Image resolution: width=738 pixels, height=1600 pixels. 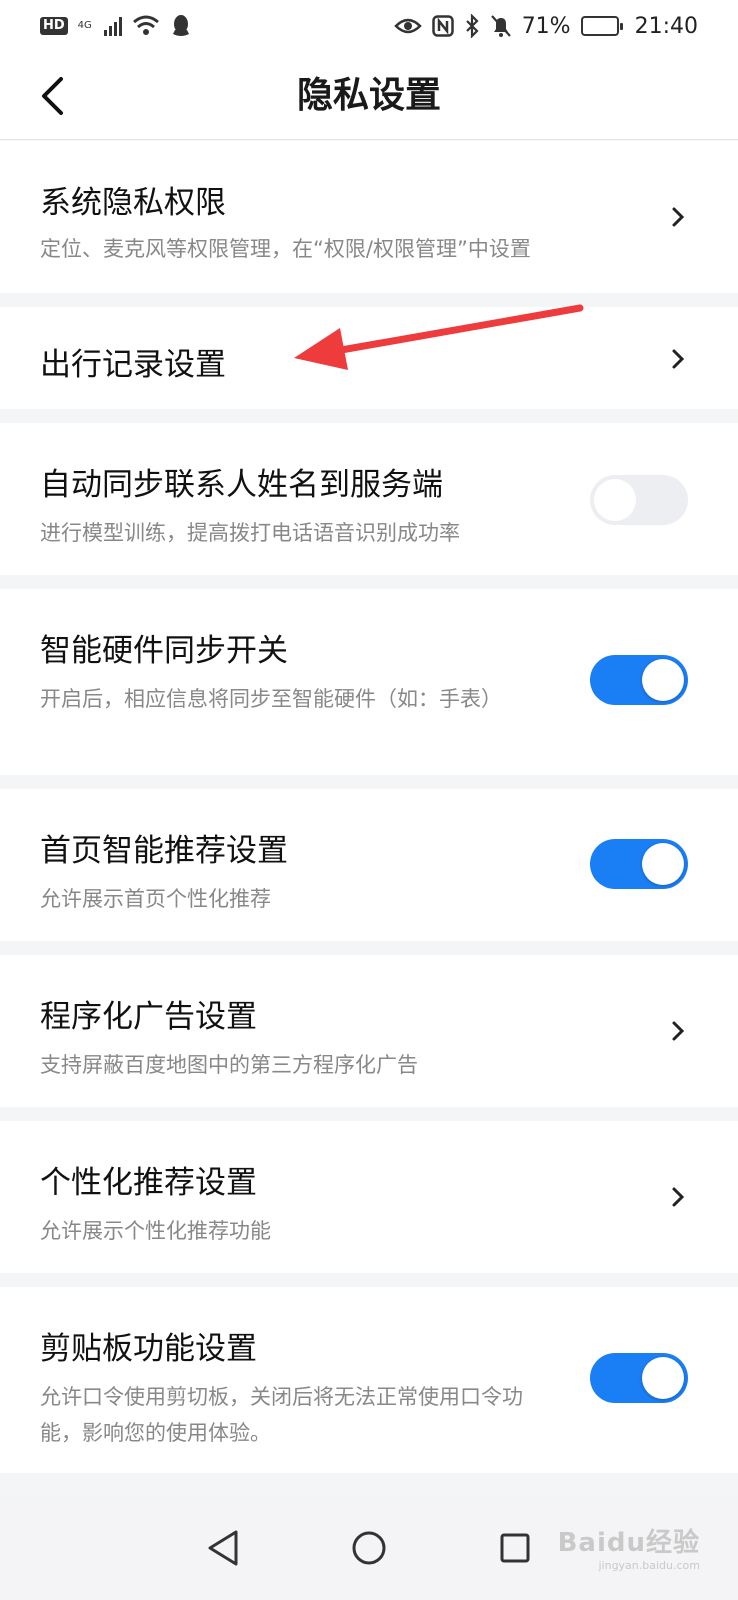 What do you see at coordinates (639, 500) in the screenshot?
I see `sync-contacts-toggle` at bounding box center [639, 500].